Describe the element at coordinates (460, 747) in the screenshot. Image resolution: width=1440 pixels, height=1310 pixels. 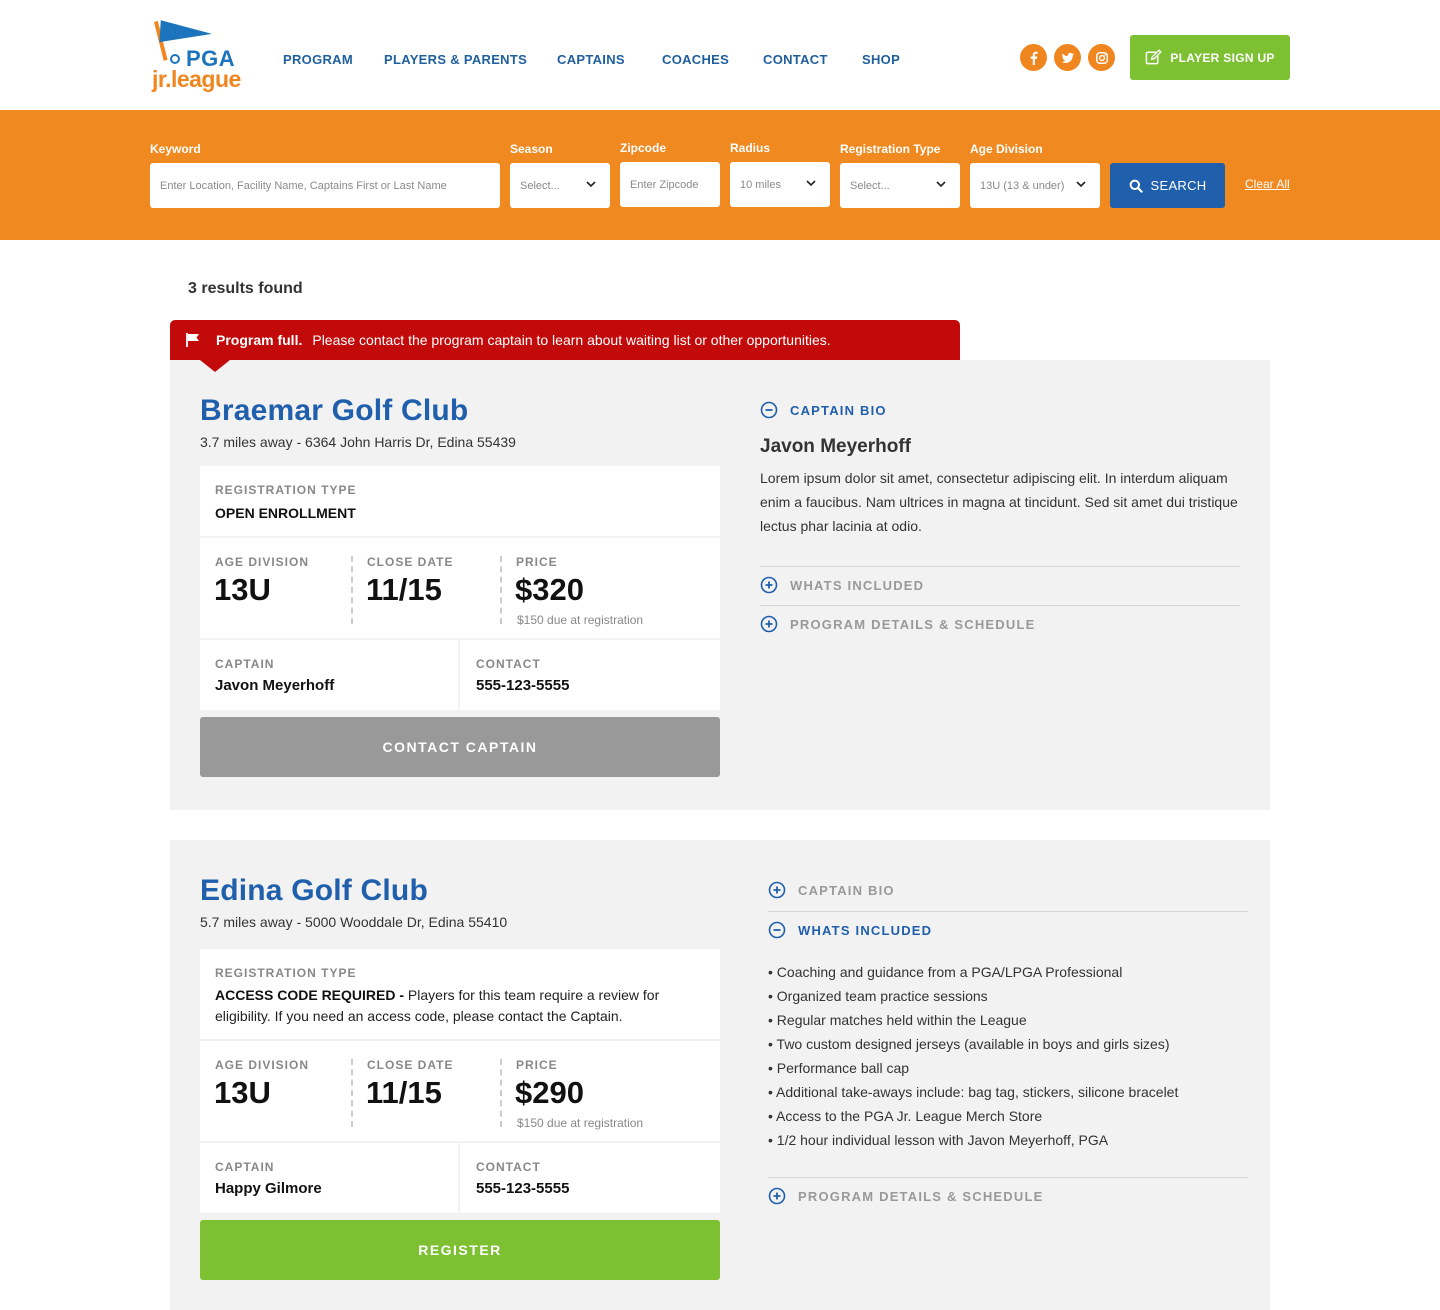
I see `contact-captain-button: CONTACT CAPTAIN` at that location.